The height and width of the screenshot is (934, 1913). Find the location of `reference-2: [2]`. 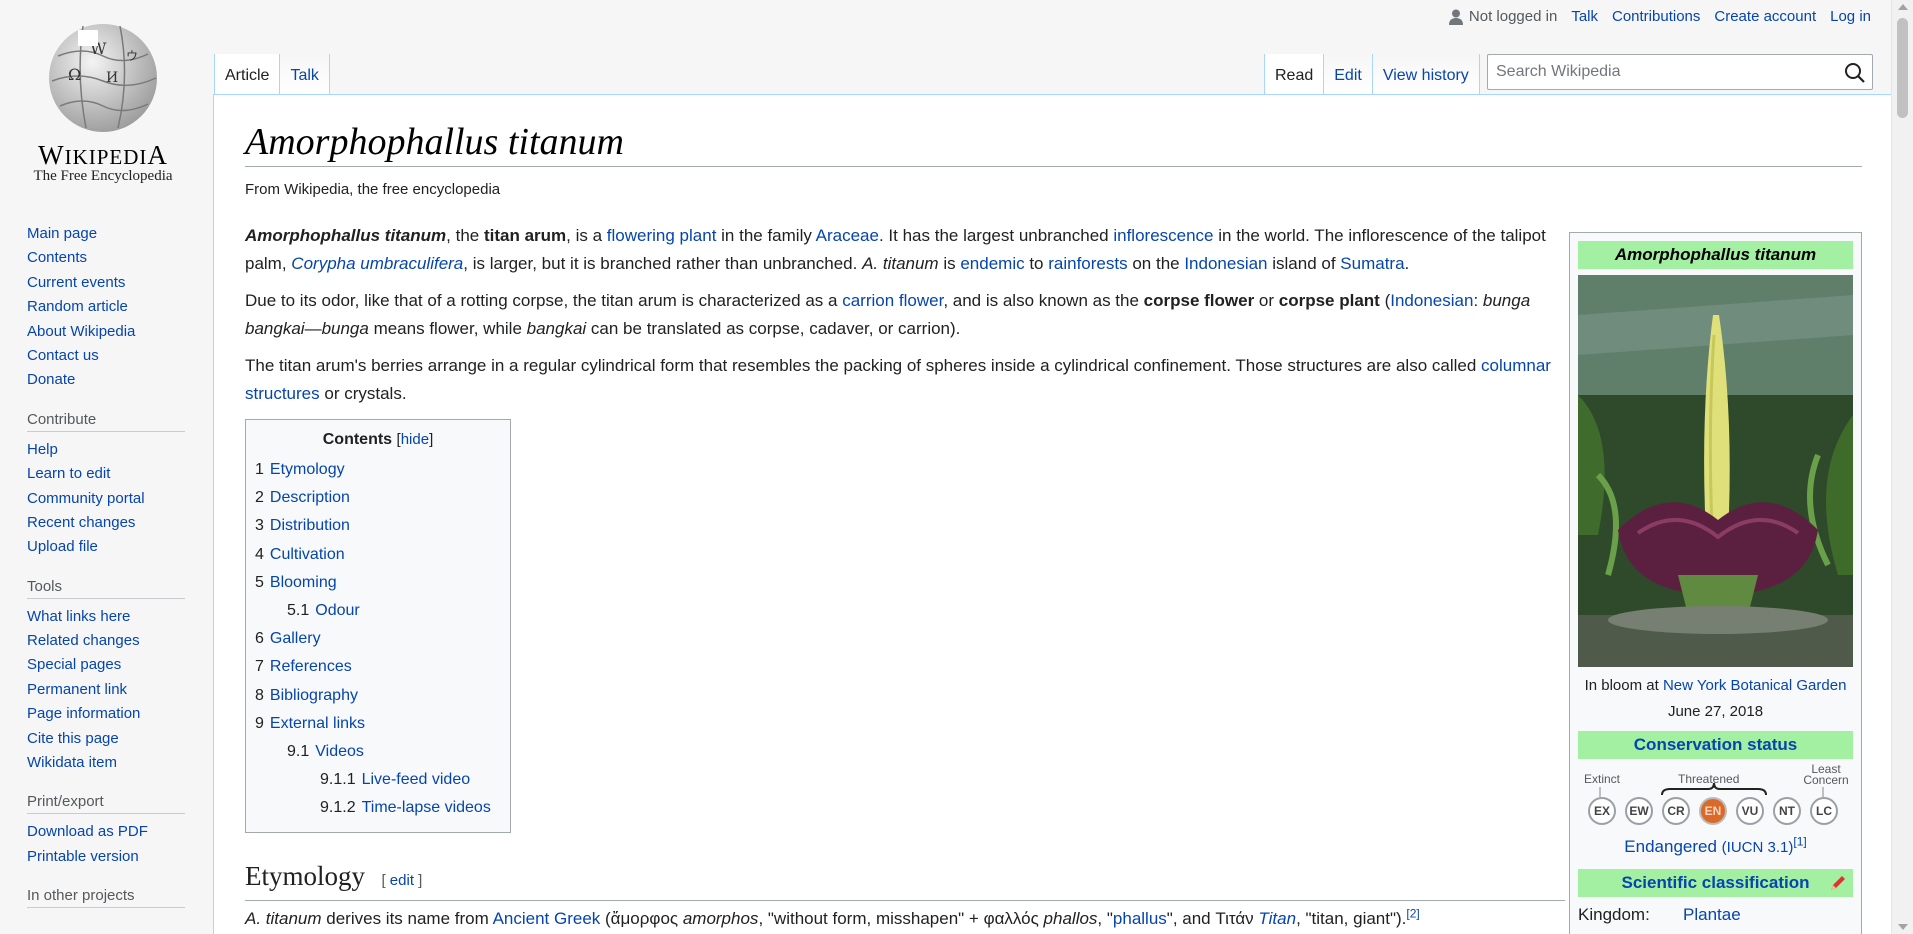

reference-2: [2] is located at coordinates (1412, 913).